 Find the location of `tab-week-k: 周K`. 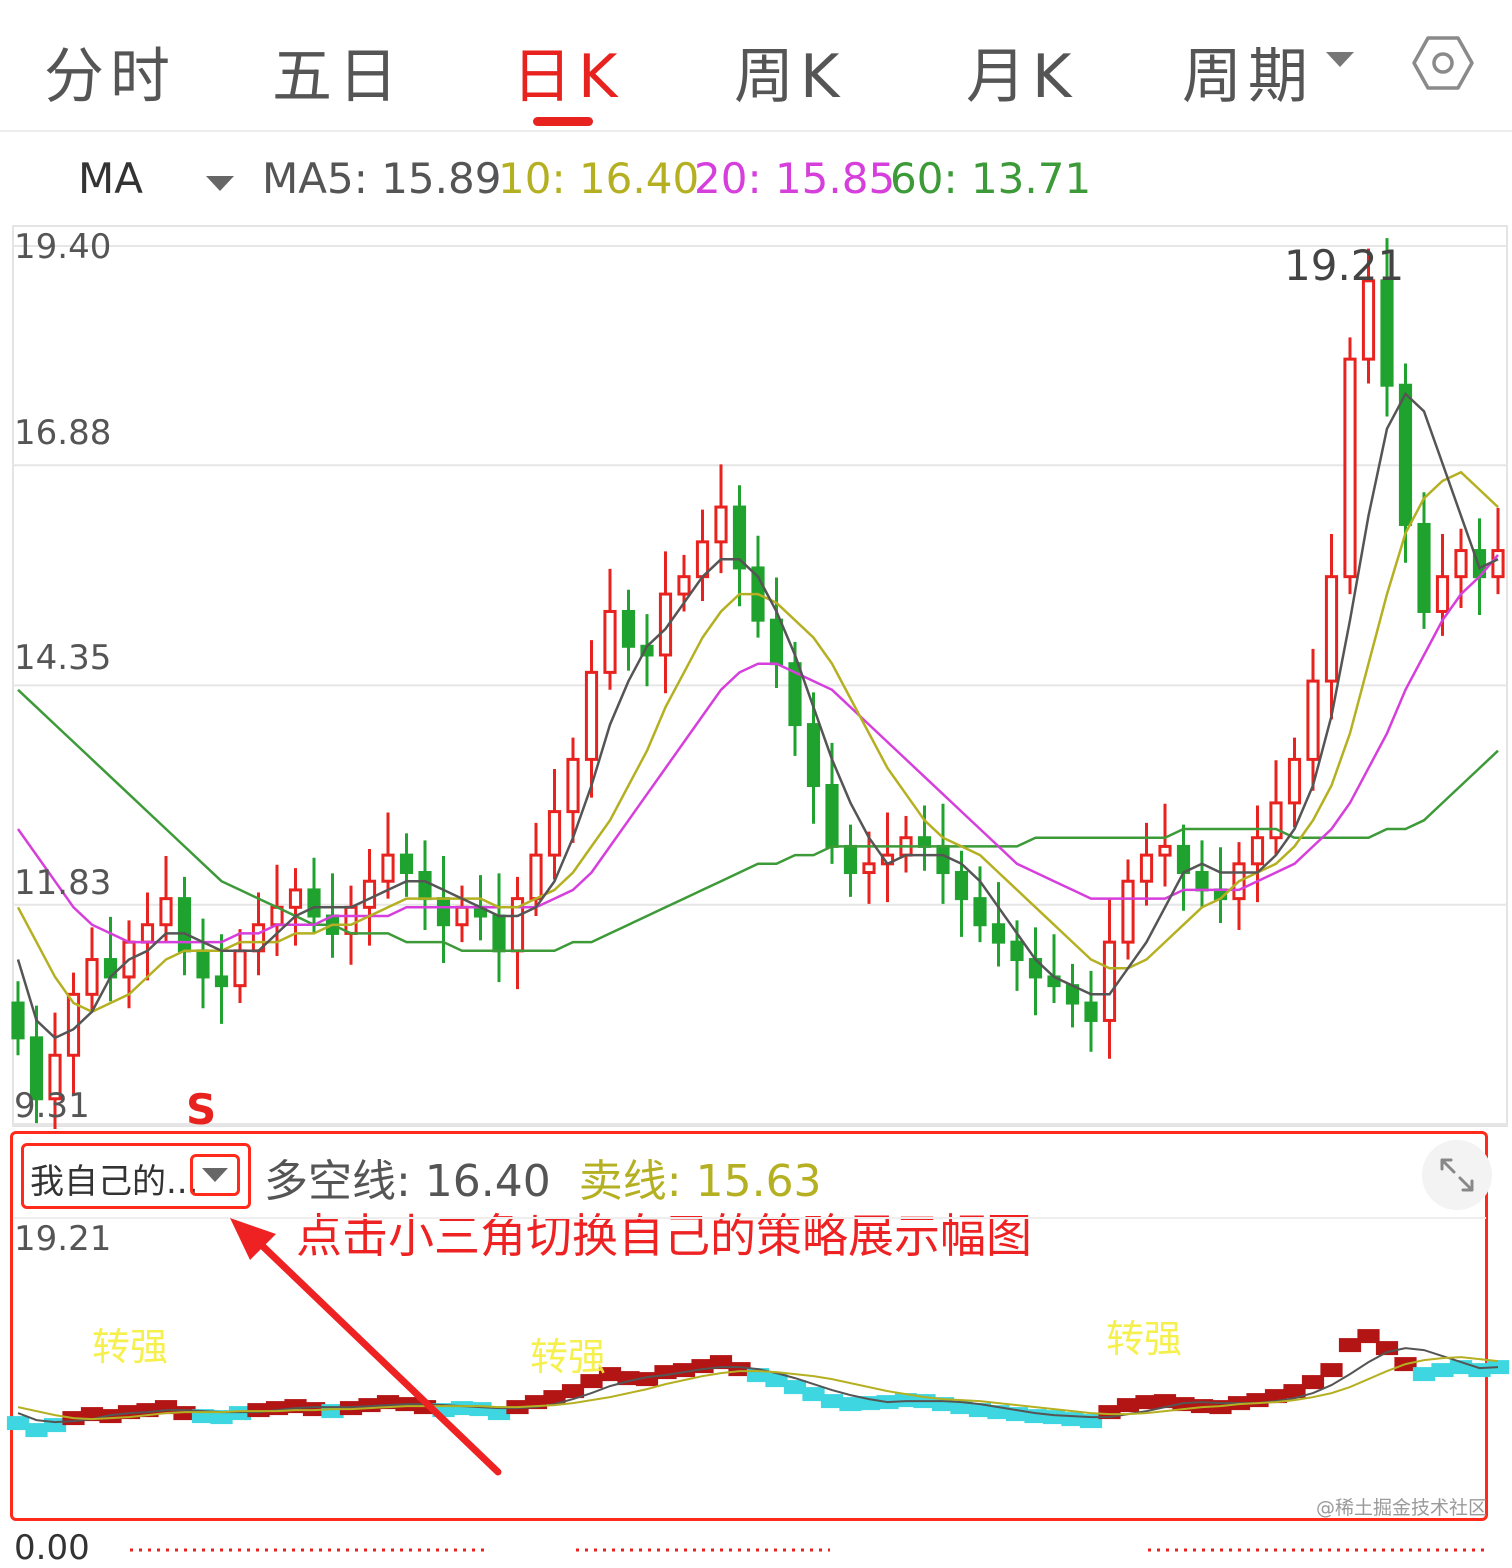

tab-week-k: 周K is located at coordinates (789, 71).